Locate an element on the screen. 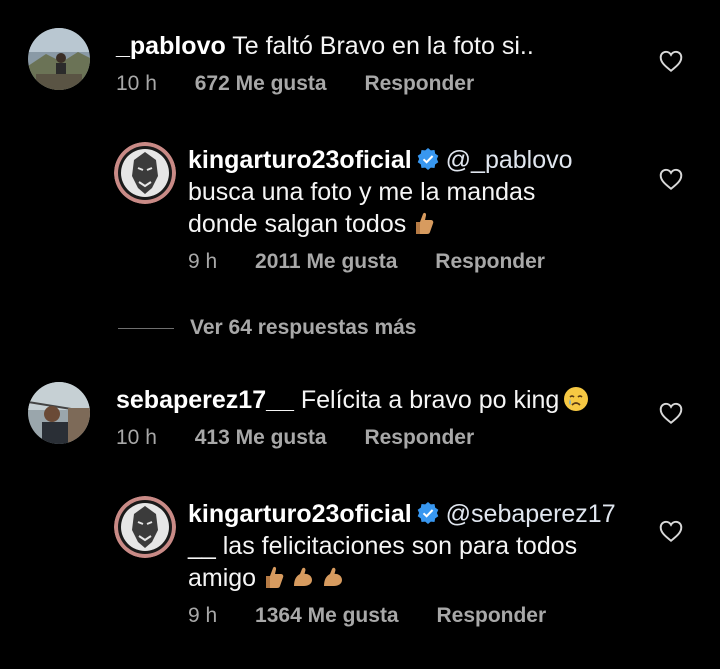 Image resolution: width=720 pixels, height=669 pixels. comment-text: Te faltó Bravo en la foto si.. is located at coordinates (383, 46).